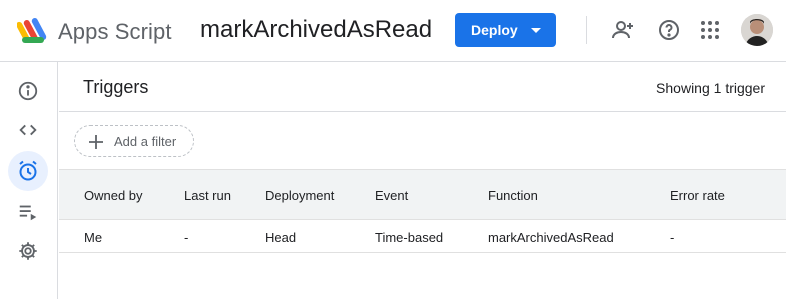  Describe the element at coordinates (672, 237) in the screenshot. I see `cell-error-rate: -` at that location.